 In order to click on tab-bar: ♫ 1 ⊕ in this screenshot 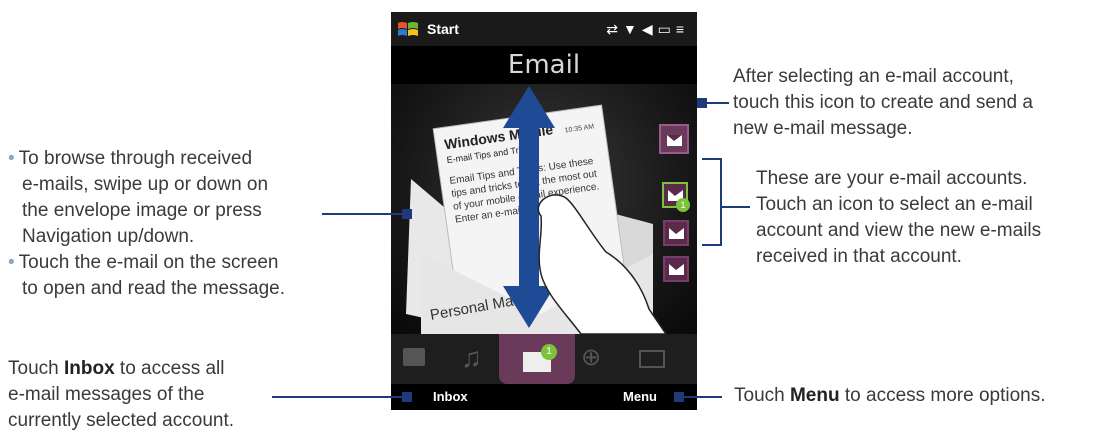, I will do `click(544, 355)`.